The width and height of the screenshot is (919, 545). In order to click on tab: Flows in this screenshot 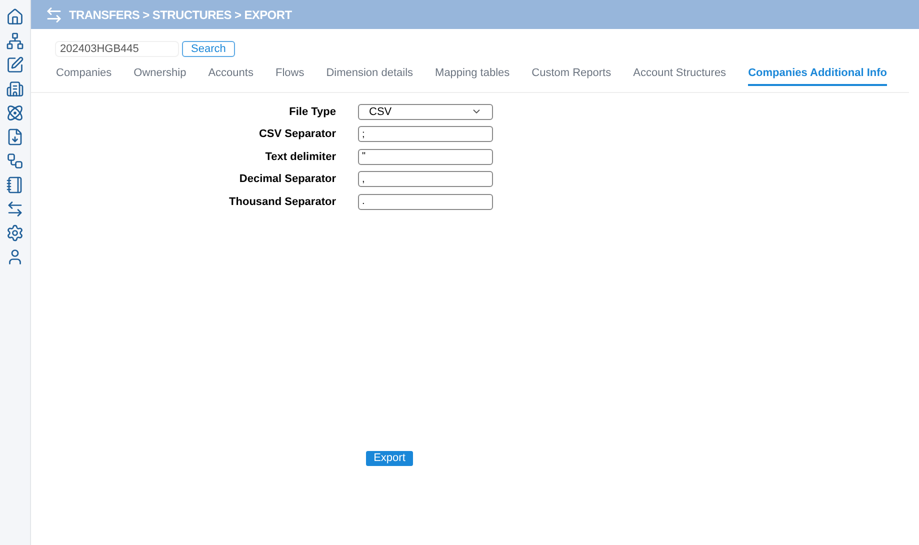, I will do `click(289, 74)`.